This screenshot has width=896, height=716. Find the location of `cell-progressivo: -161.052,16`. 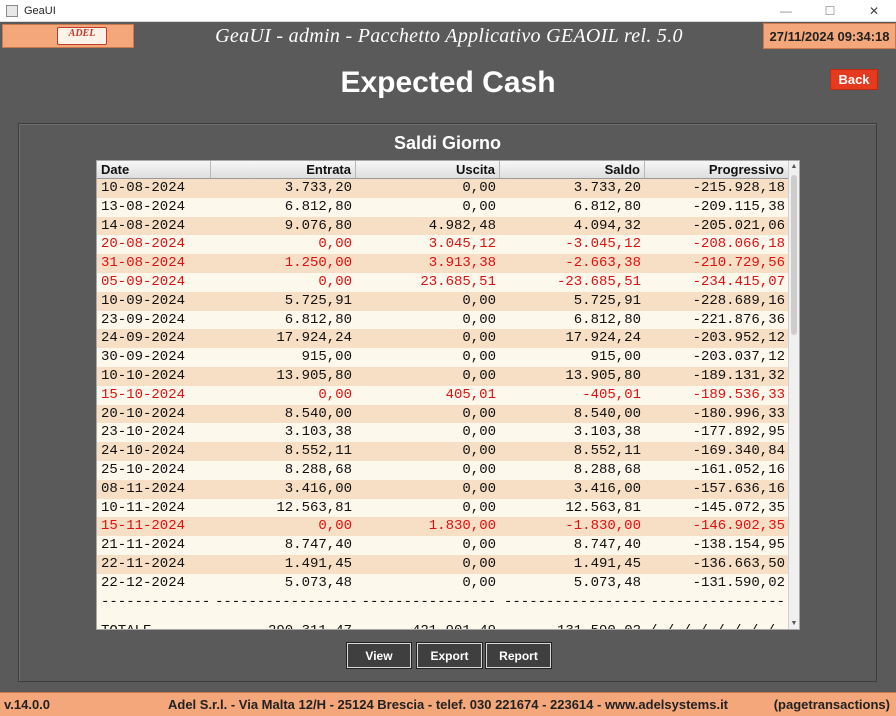

cell-progressivo: -161.052,16 is located at coordinates (738, 469).